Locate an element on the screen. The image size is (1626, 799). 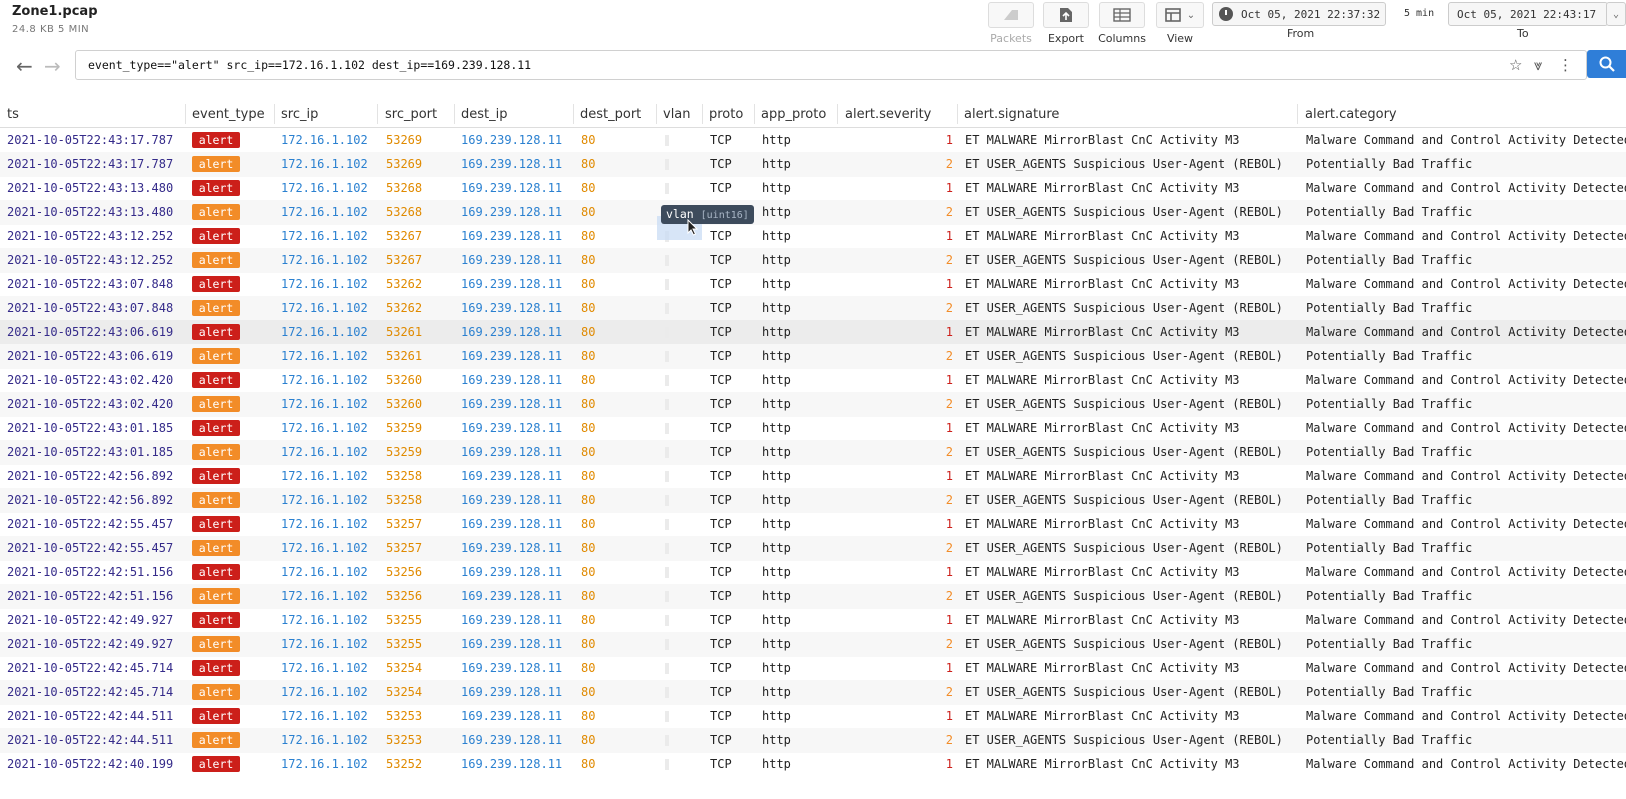
more-vert-icon: ⋮ is located at coordinates (1565, 65).